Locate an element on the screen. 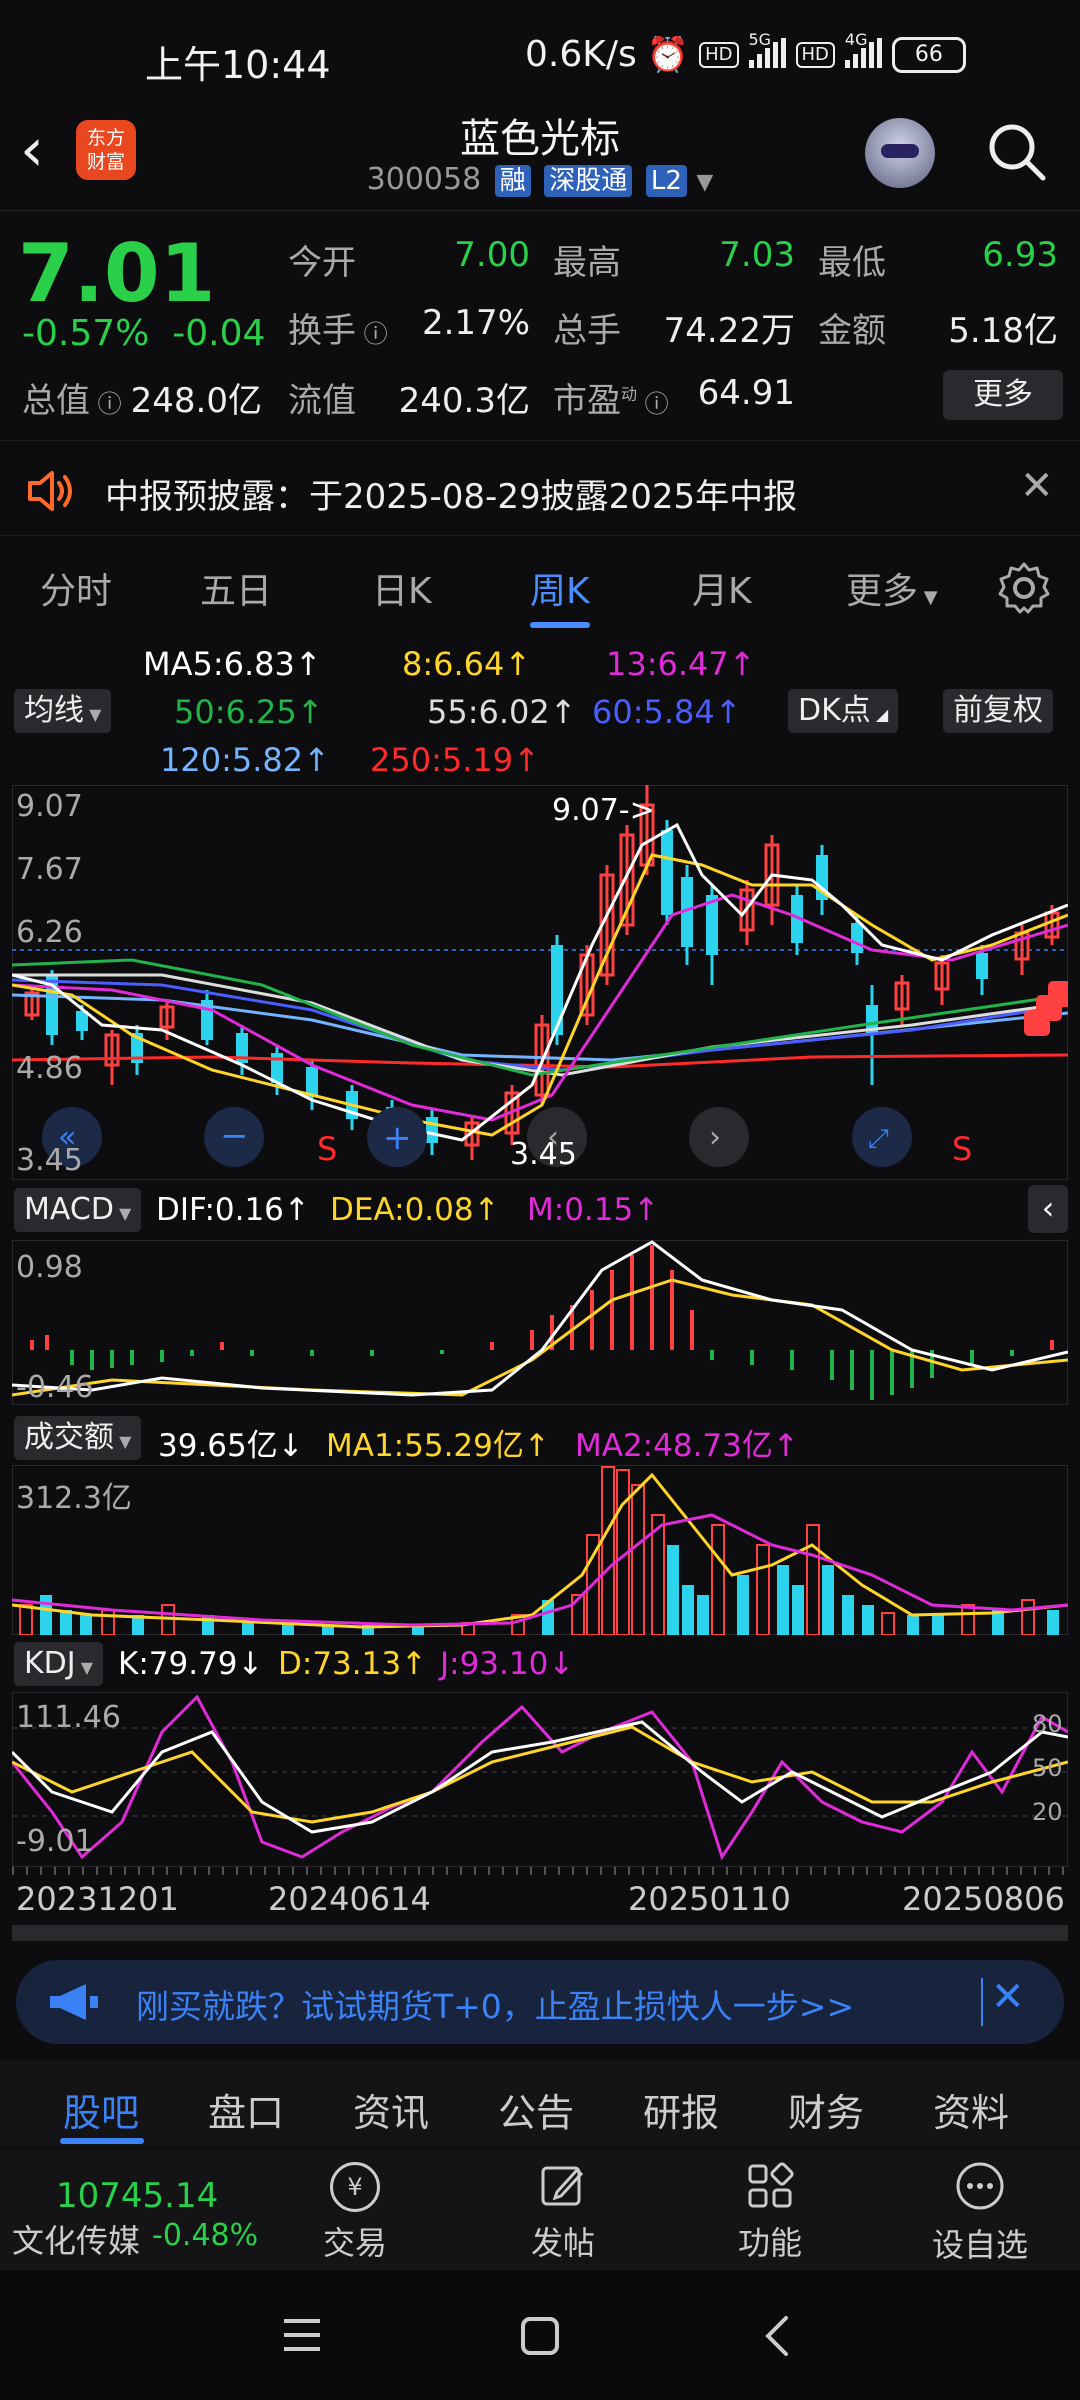  date-3: 20250110 is located at coordinates (709, 1899).